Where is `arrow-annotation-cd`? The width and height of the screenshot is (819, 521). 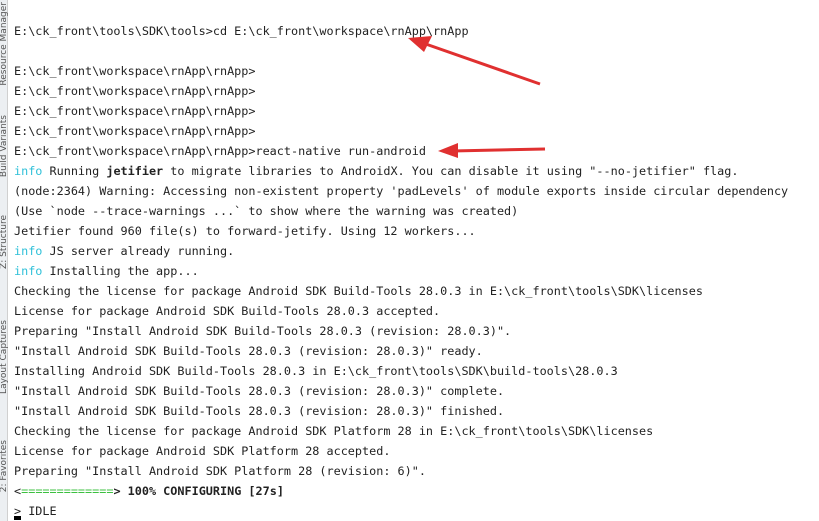 arrow-annotation-cd is located at coordinates (474, 61).